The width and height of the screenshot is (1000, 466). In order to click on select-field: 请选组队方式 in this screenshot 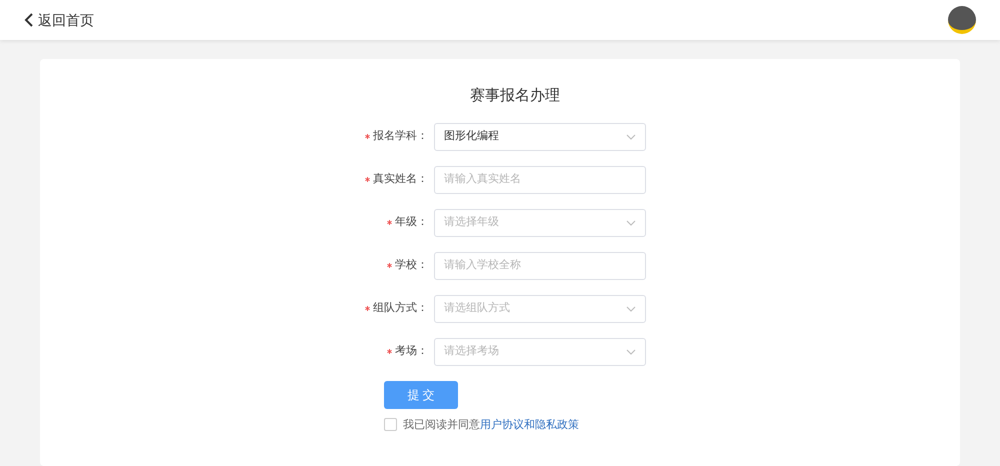, I will do `click(540, 308)`.